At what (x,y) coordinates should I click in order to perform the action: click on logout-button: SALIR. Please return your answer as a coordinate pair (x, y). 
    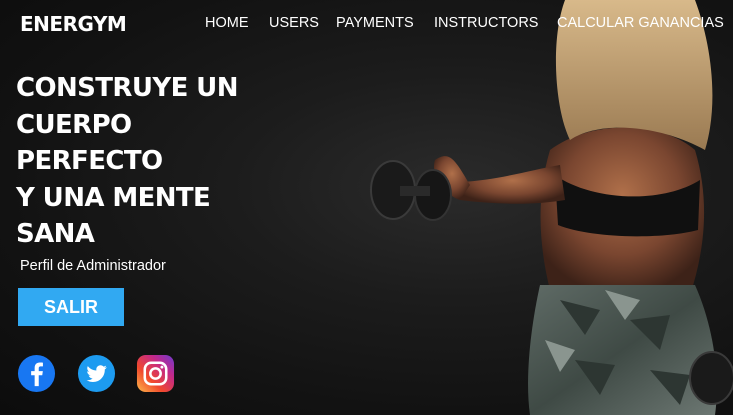
    Looking at the image, I should click on (71, 307).